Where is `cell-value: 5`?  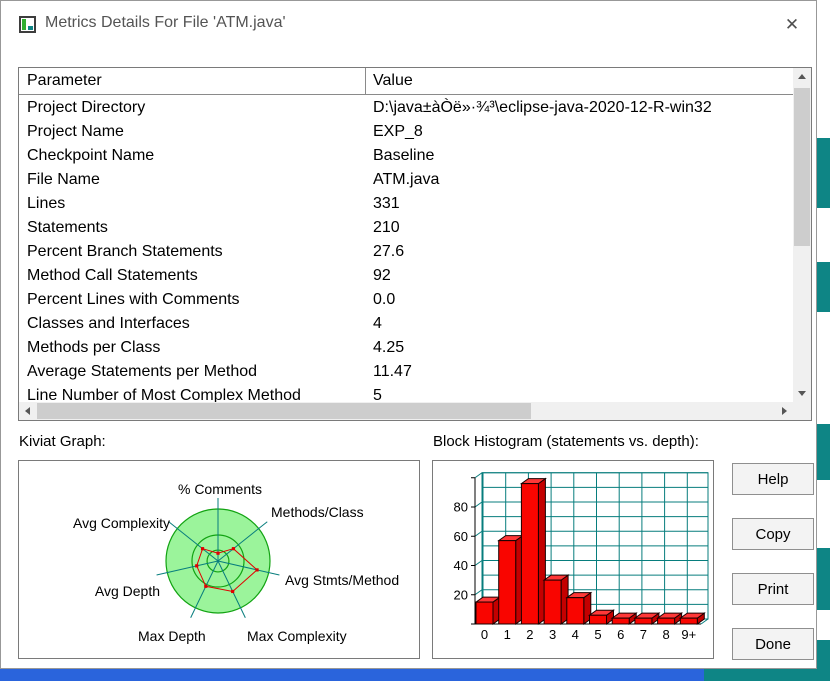
cell-value: 5 is located at coordinates (377, 394).